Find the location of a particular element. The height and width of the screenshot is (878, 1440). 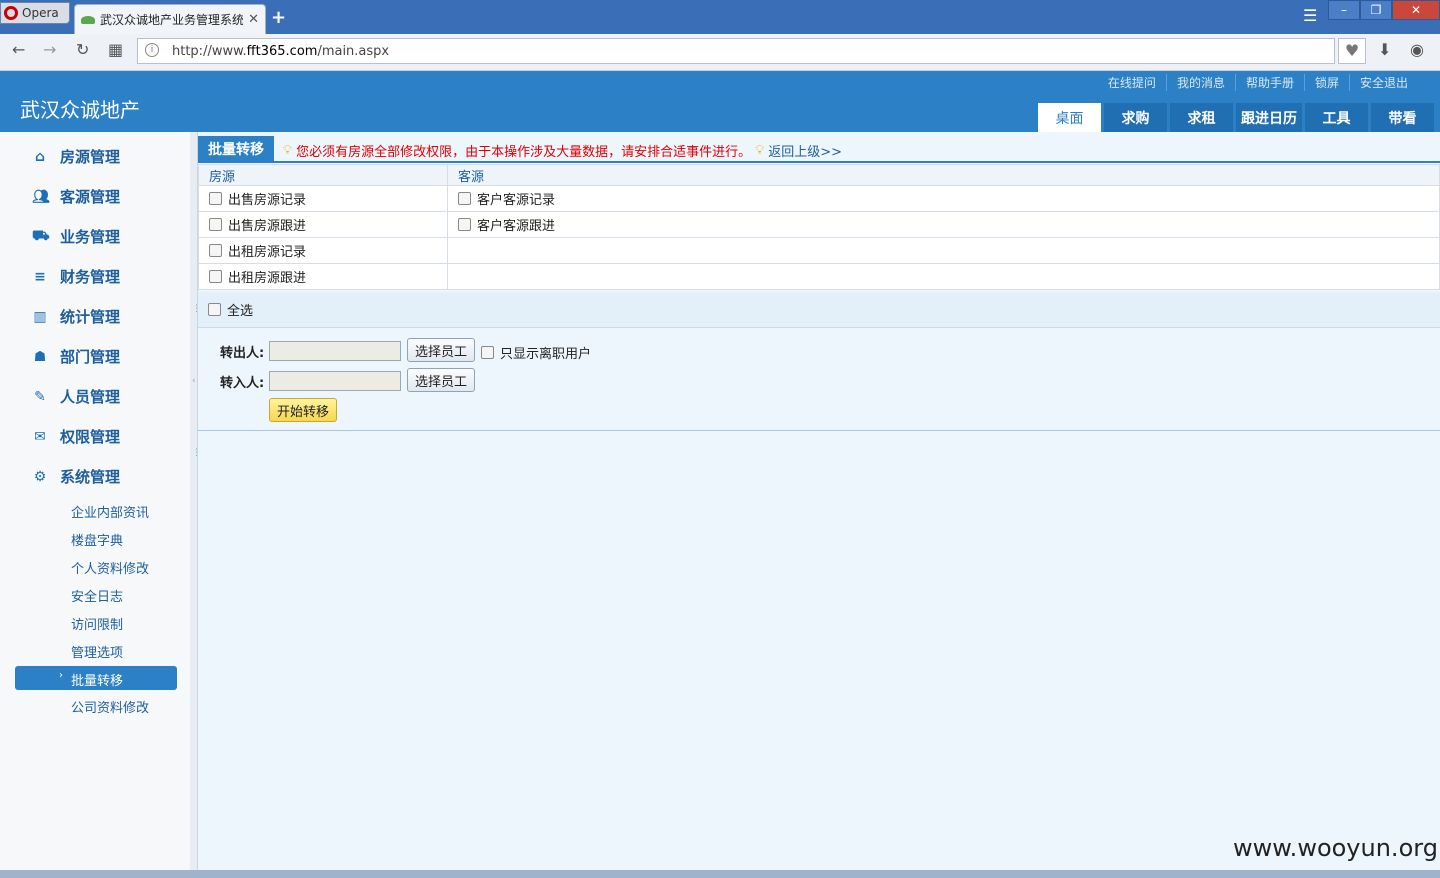

sidebar-item-property: ⌂ 房源管理 is located at coordinates (76, 156).